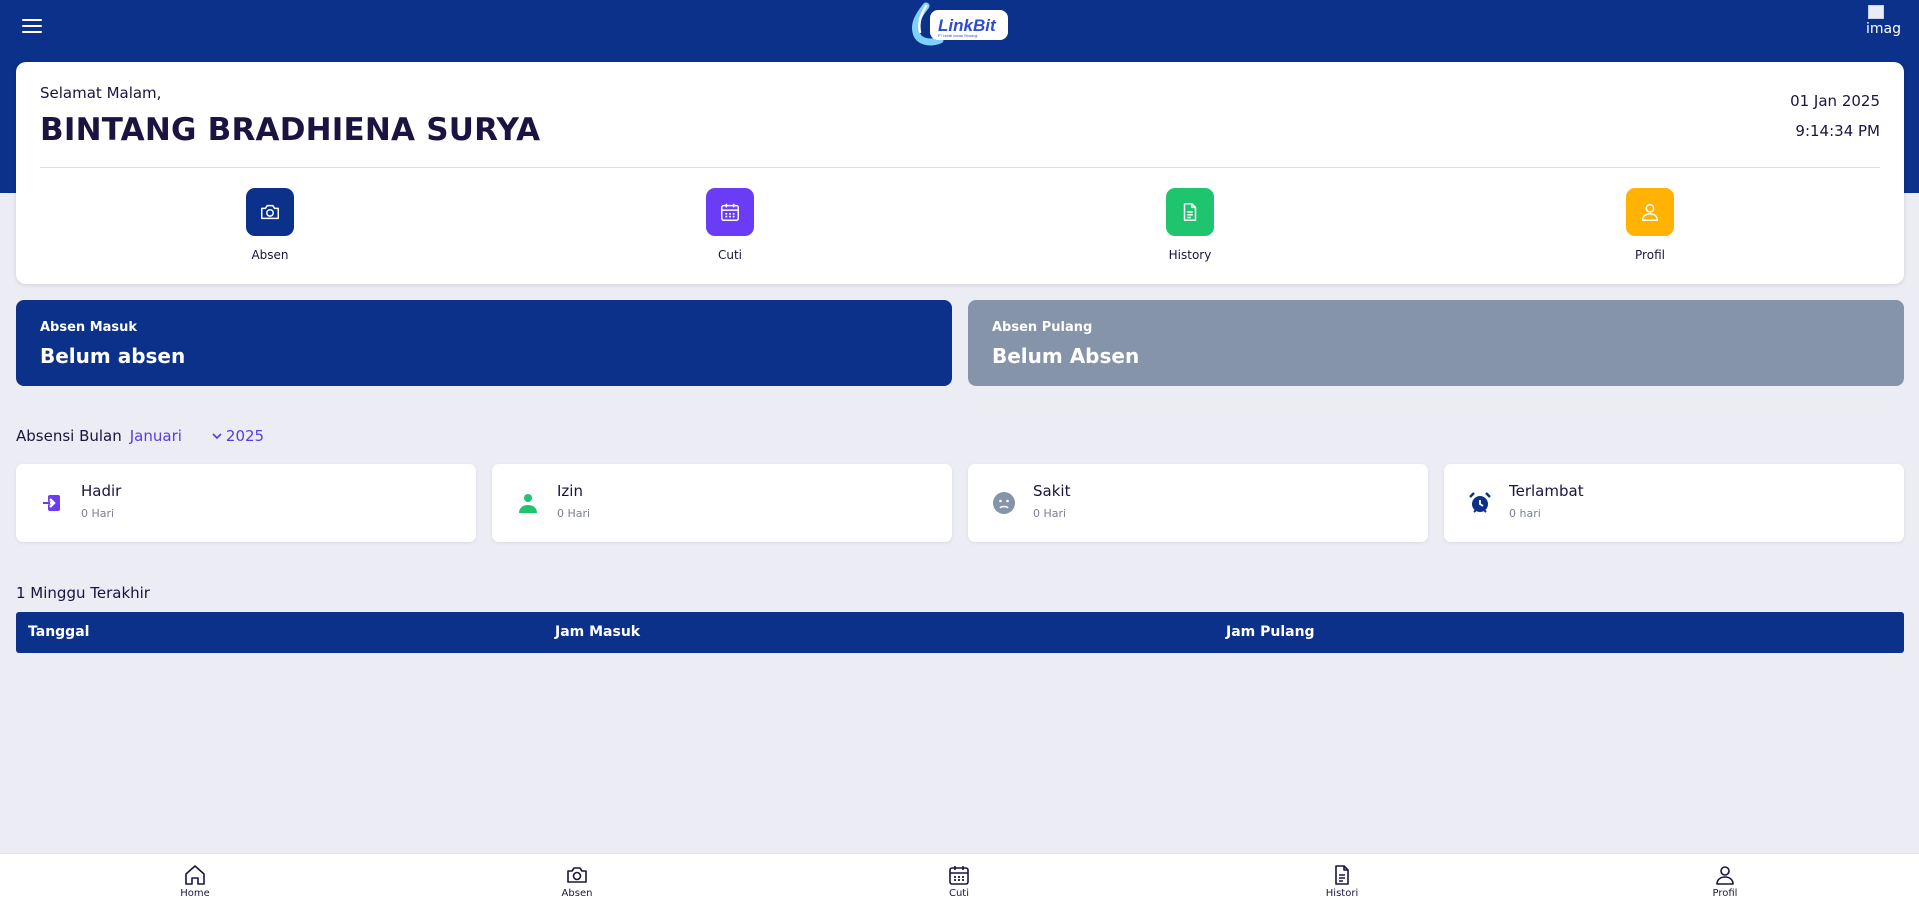 This screenshot has height=907, width=1919. Describe the element at coordinates (195, 875) in the screenshot. I see `home-icon` at that location.